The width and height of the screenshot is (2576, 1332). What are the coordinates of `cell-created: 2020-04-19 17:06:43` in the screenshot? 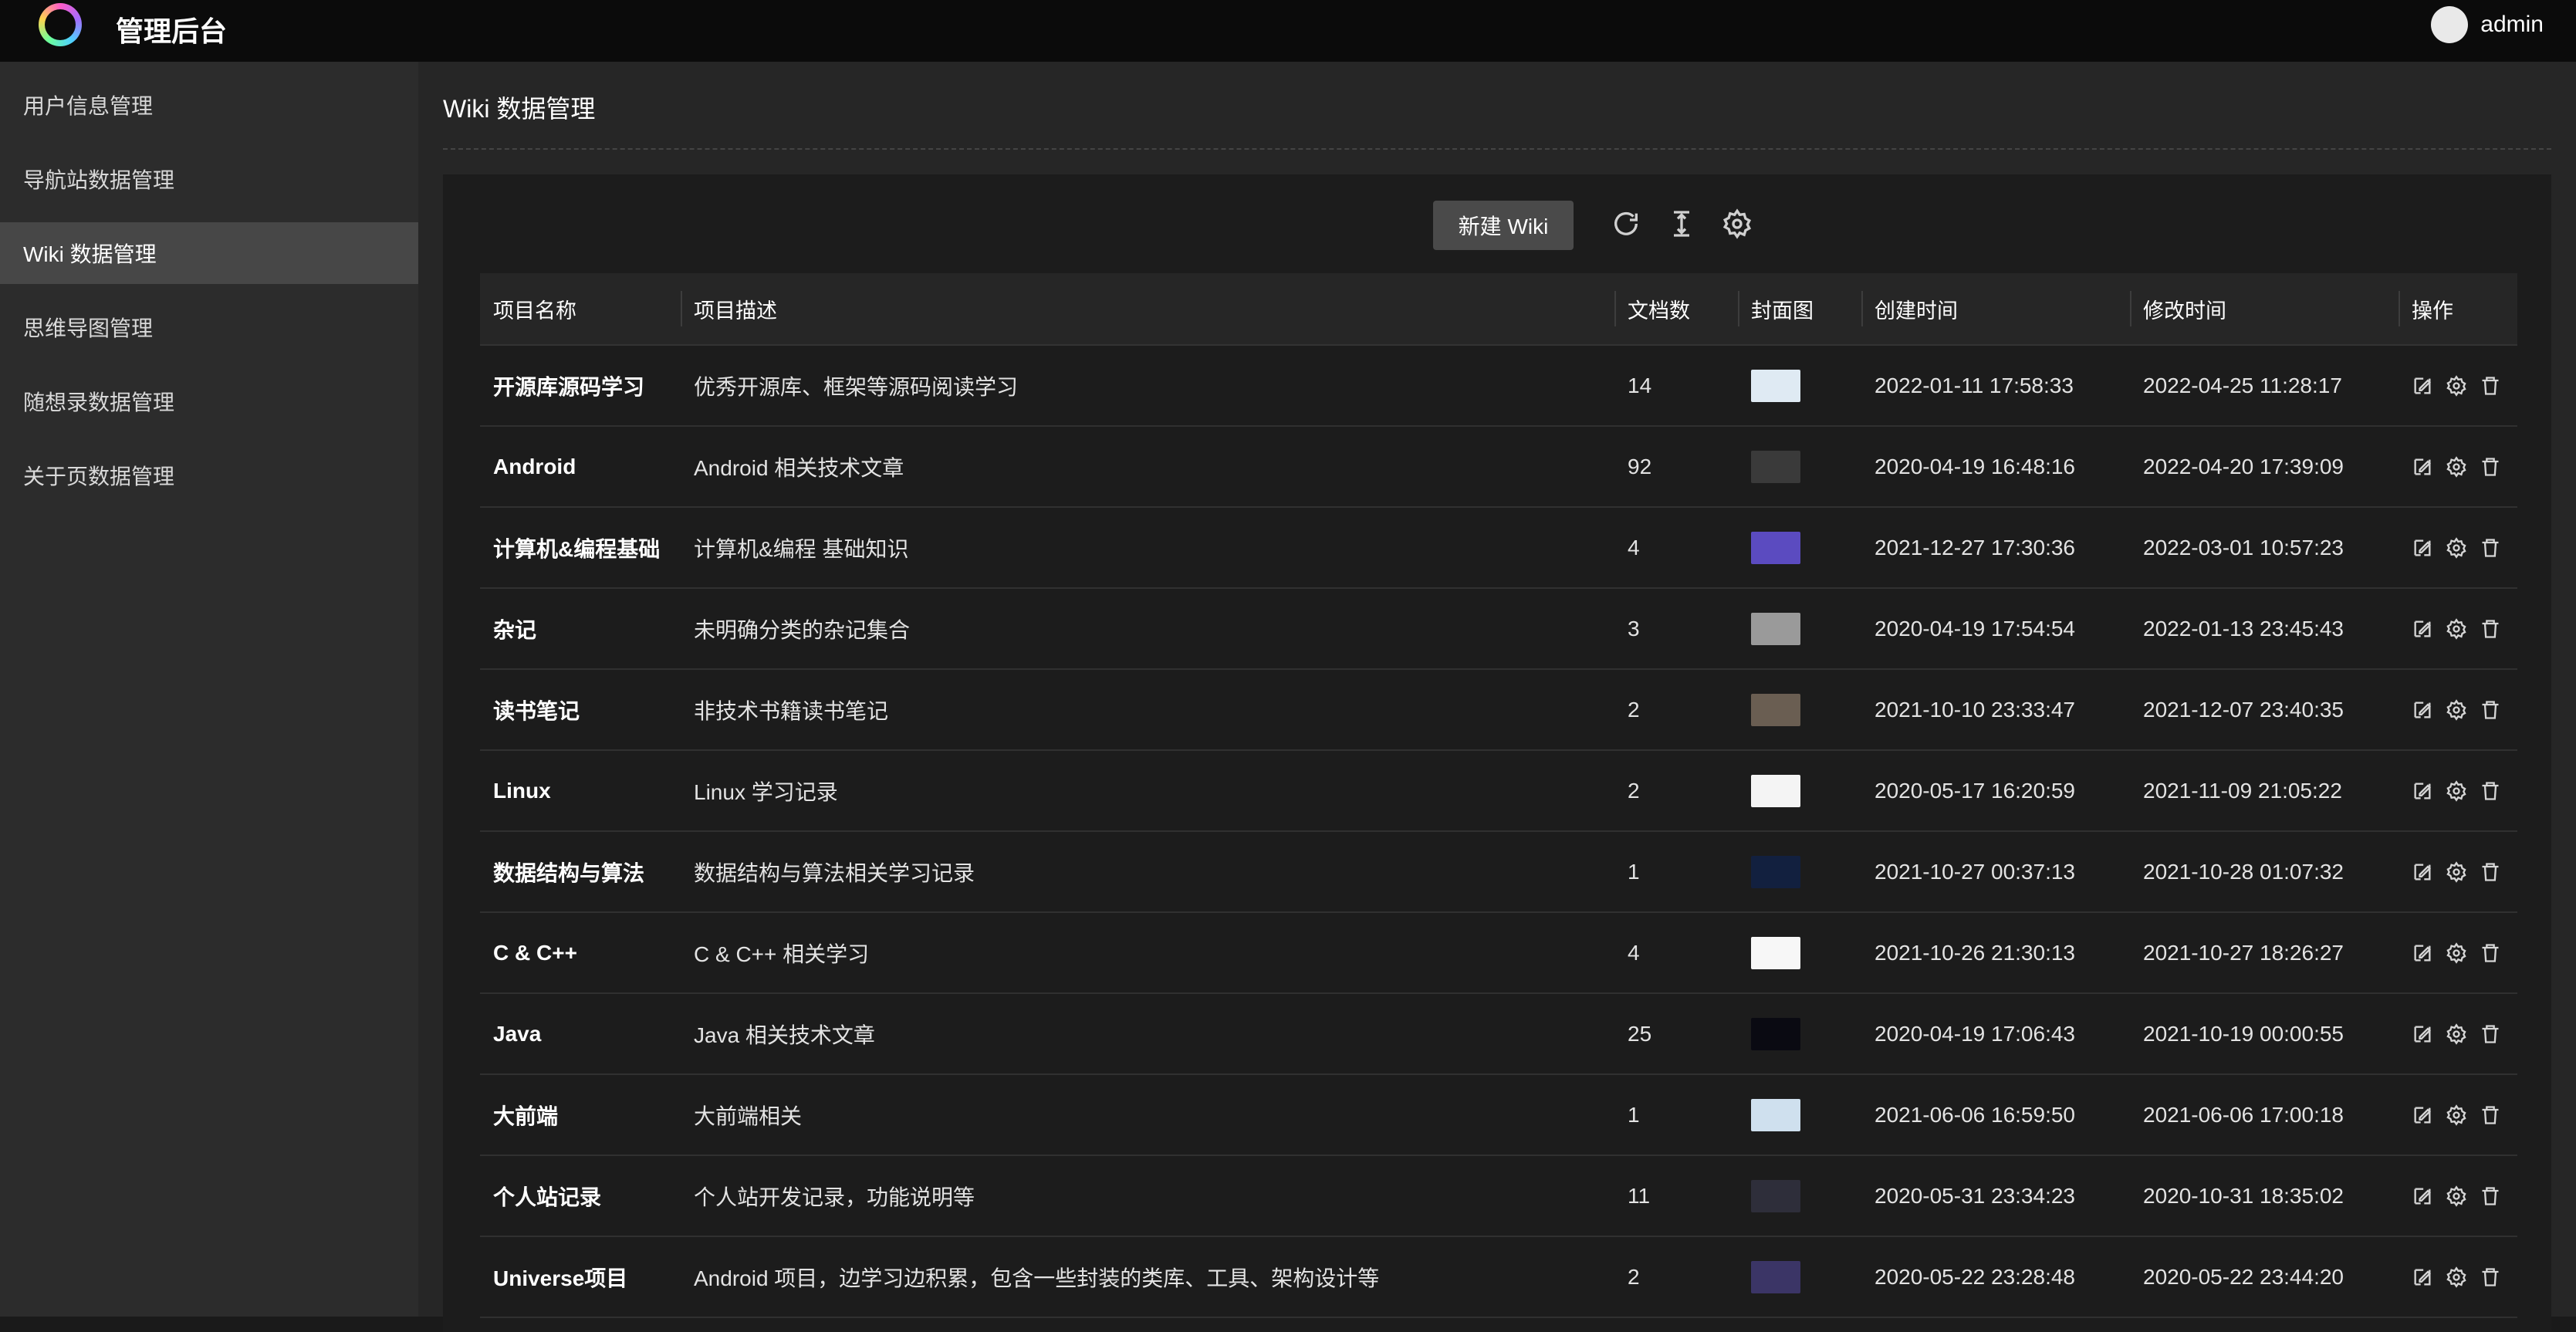 It's located at (1975, 1033).